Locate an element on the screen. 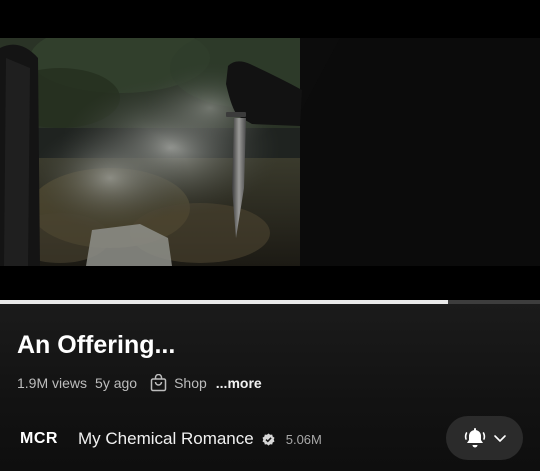  top-letterbox is located at coordinates (270, 19).